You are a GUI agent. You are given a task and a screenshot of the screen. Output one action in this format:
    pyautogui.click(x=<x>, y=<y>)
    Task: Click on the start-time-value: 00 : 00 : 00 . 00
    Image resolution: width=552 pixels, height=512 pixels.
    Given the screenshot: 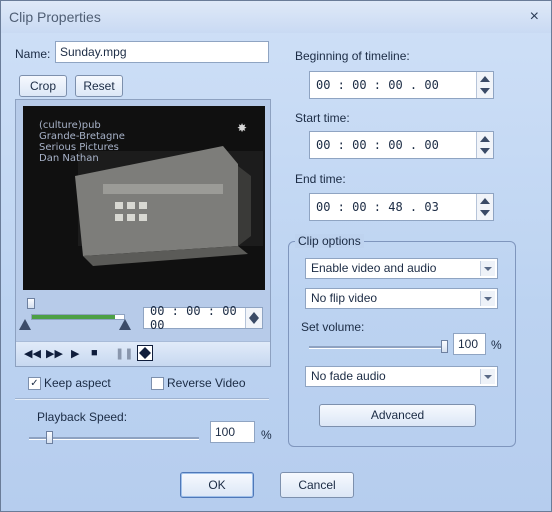 What is the action you would take?
    pyautogui.click(x=377, y=145)
    